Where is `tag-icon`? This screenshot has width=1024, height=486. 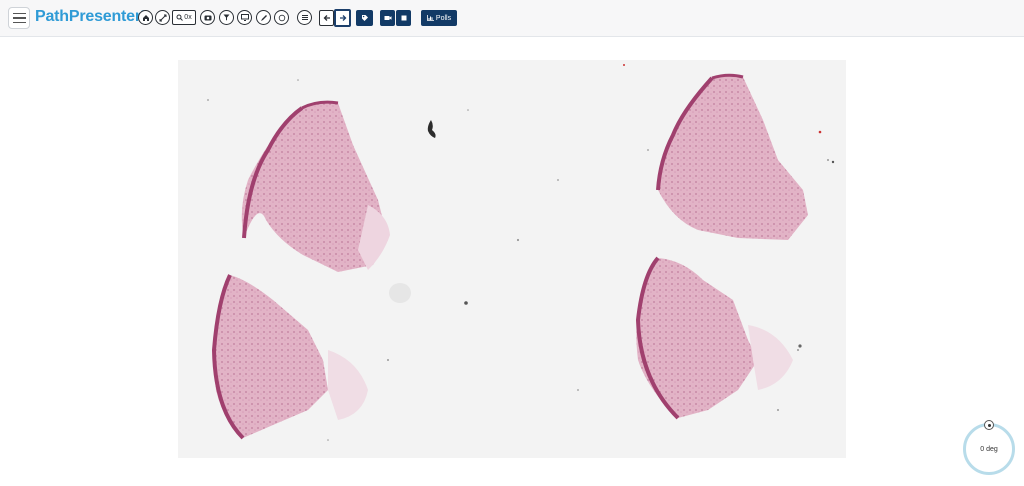 tag-icon is located at coordinates (364, 18).